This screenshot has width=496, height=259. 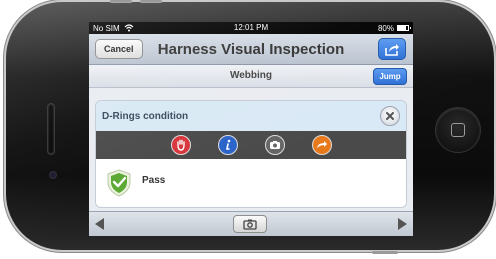 I want to click on page-title: Harness Visual Inspection, so click(x=251, y=49).